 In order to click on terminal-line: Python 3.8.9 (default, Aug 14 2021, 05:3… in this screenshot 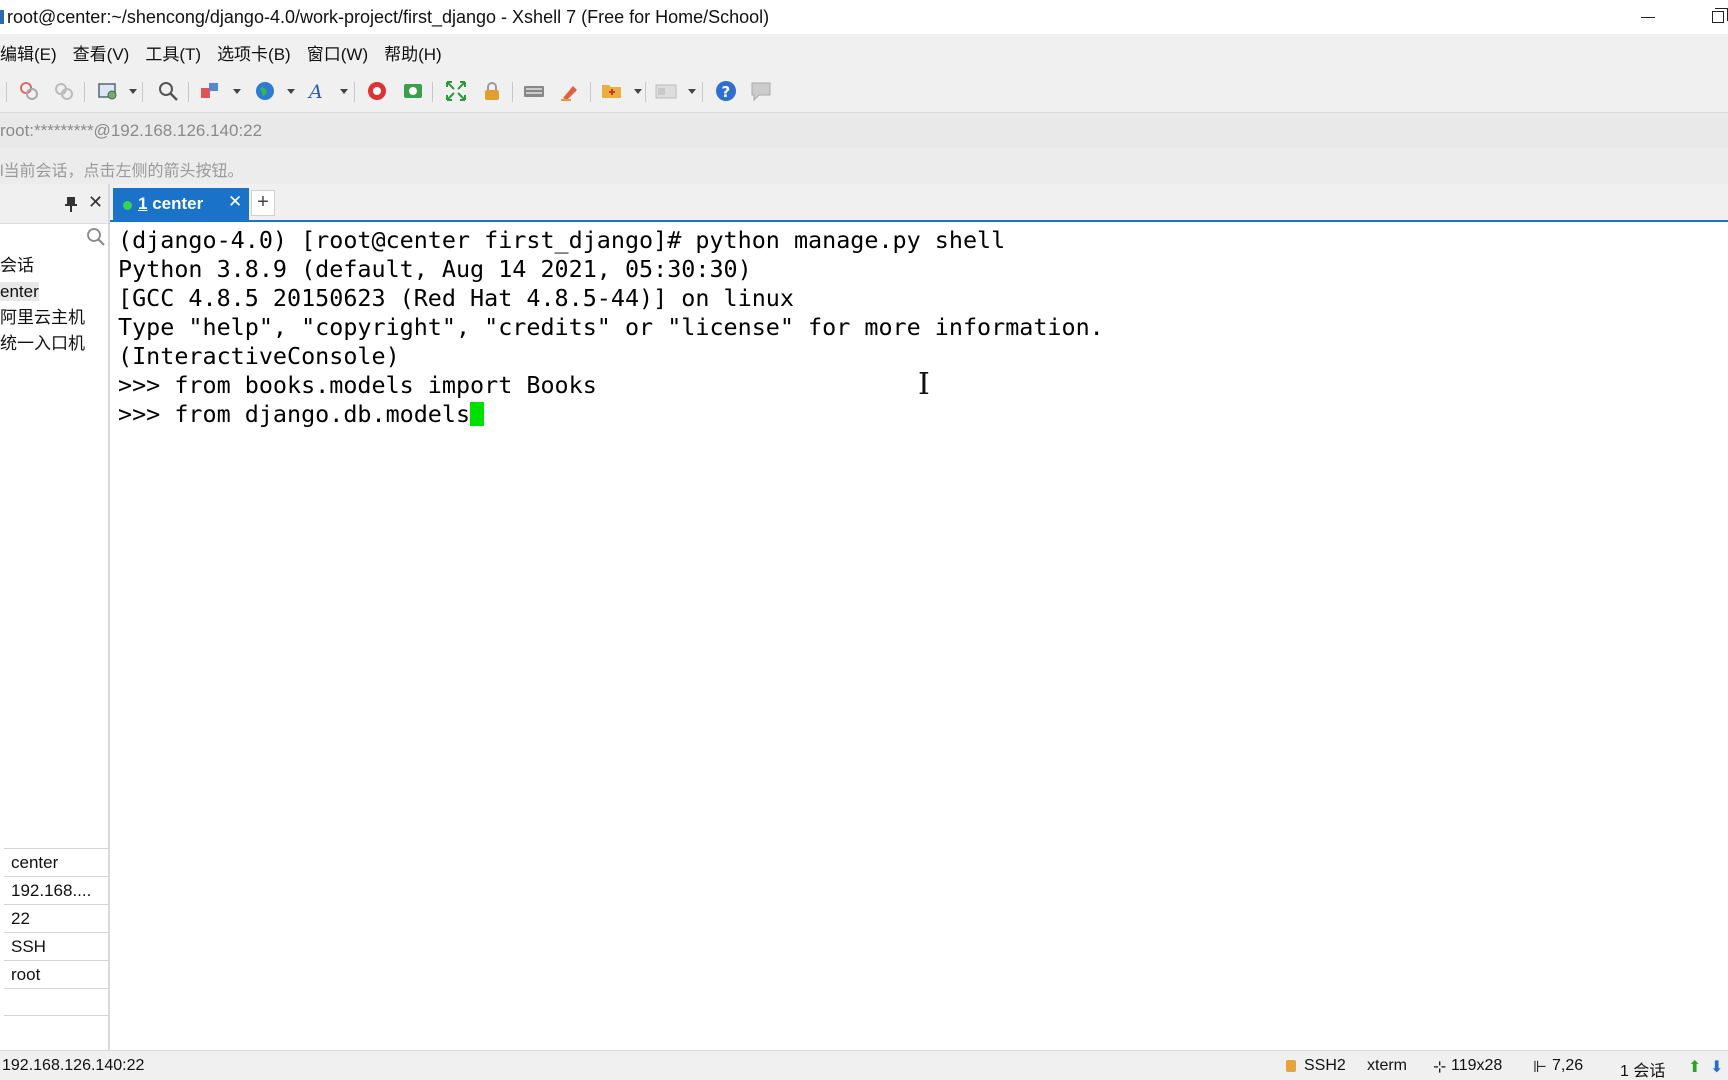, I will do `click(435, 269)`.